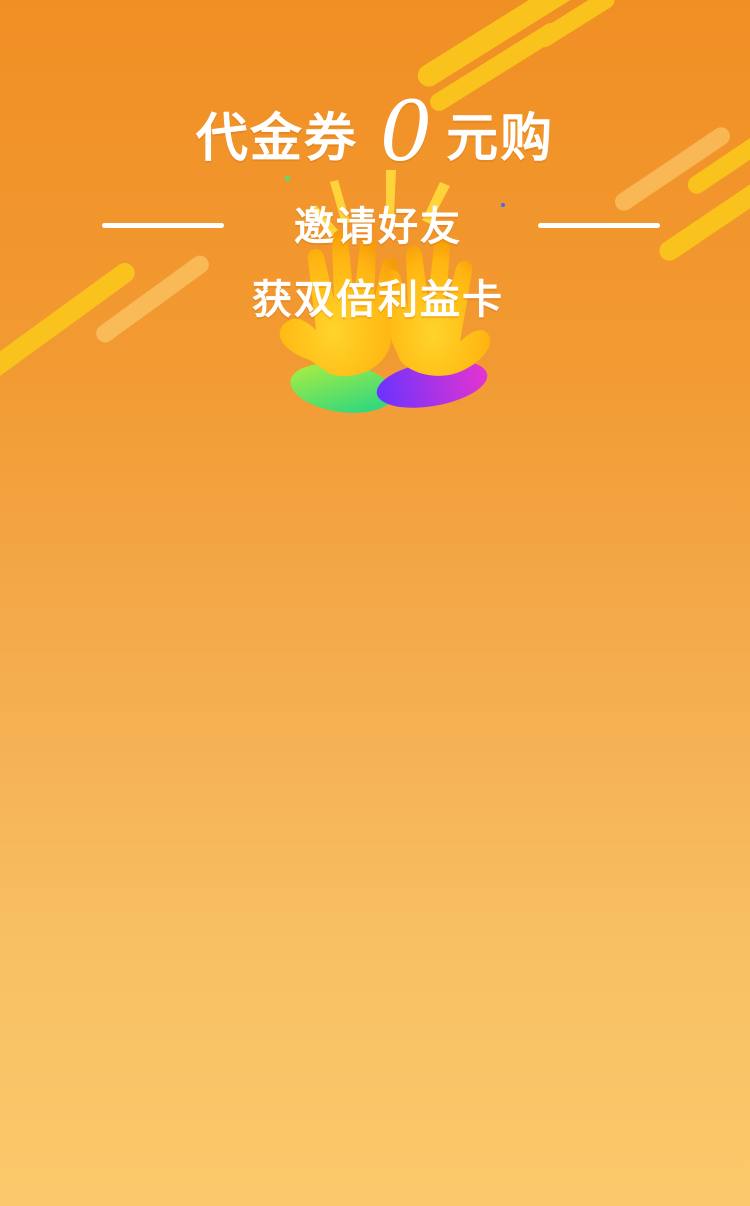 The image size is (750, 1206). What do you see at coordinates (378, 300) in the screenshot?
I see `subtitle-line-2: 获双倍利益卡` at bounding box center [378, 300].